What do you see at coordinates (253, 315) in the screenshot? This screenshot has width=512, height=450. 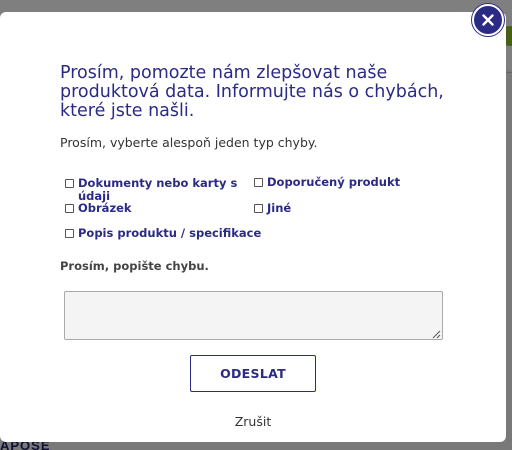 I see `description-textarea` at bounding box center [253, 315].